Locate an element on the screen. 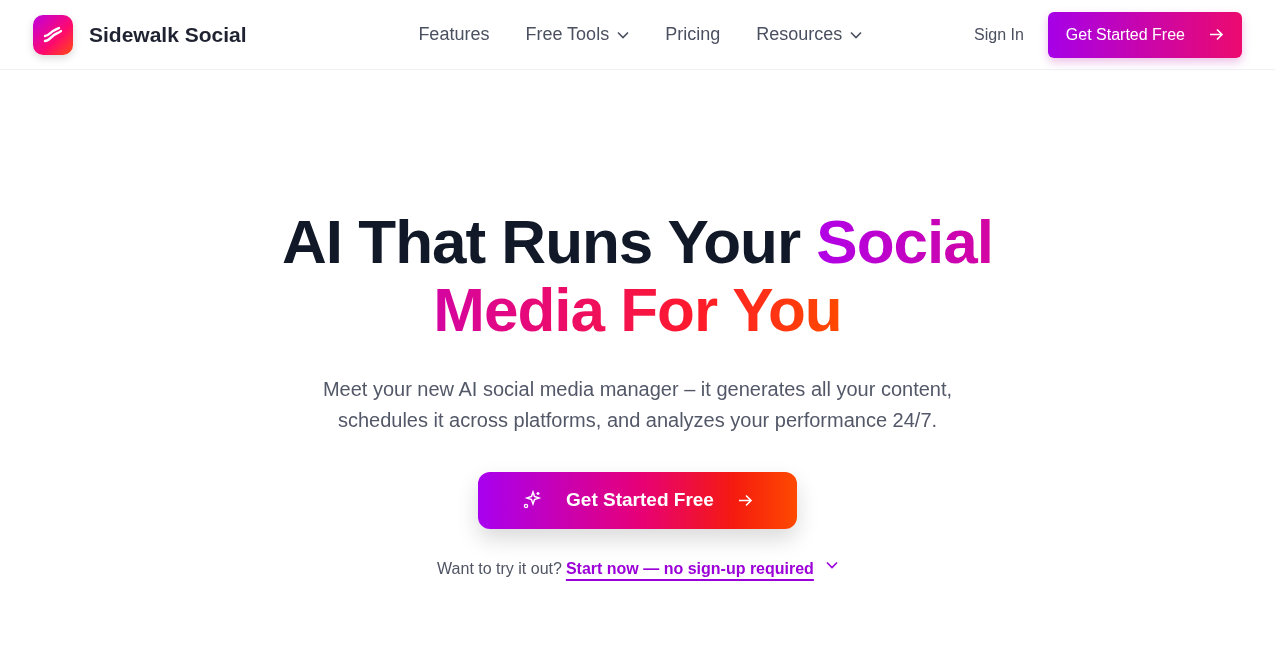  brand-name: Sidewalk Social is located at coordinates (168, 34).